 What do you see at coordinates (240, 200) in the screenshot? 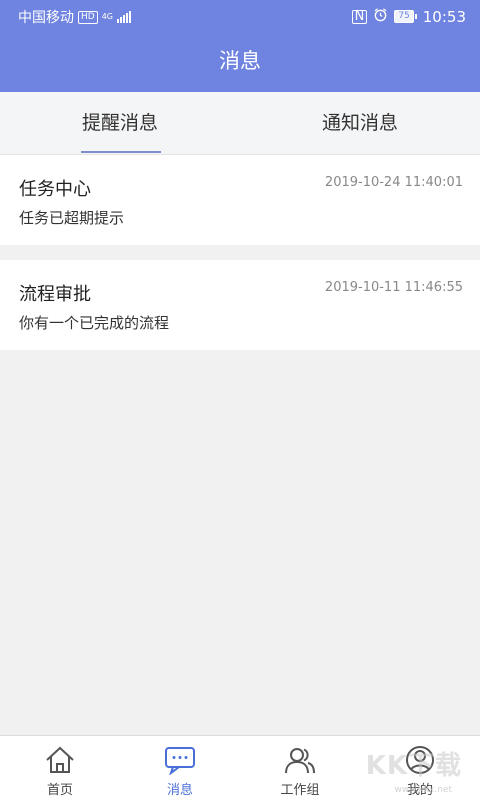
I see `message-item: 任务中心 2019-10-24 11:40:01 任务已超期提示` at bounding box center [240, 200].